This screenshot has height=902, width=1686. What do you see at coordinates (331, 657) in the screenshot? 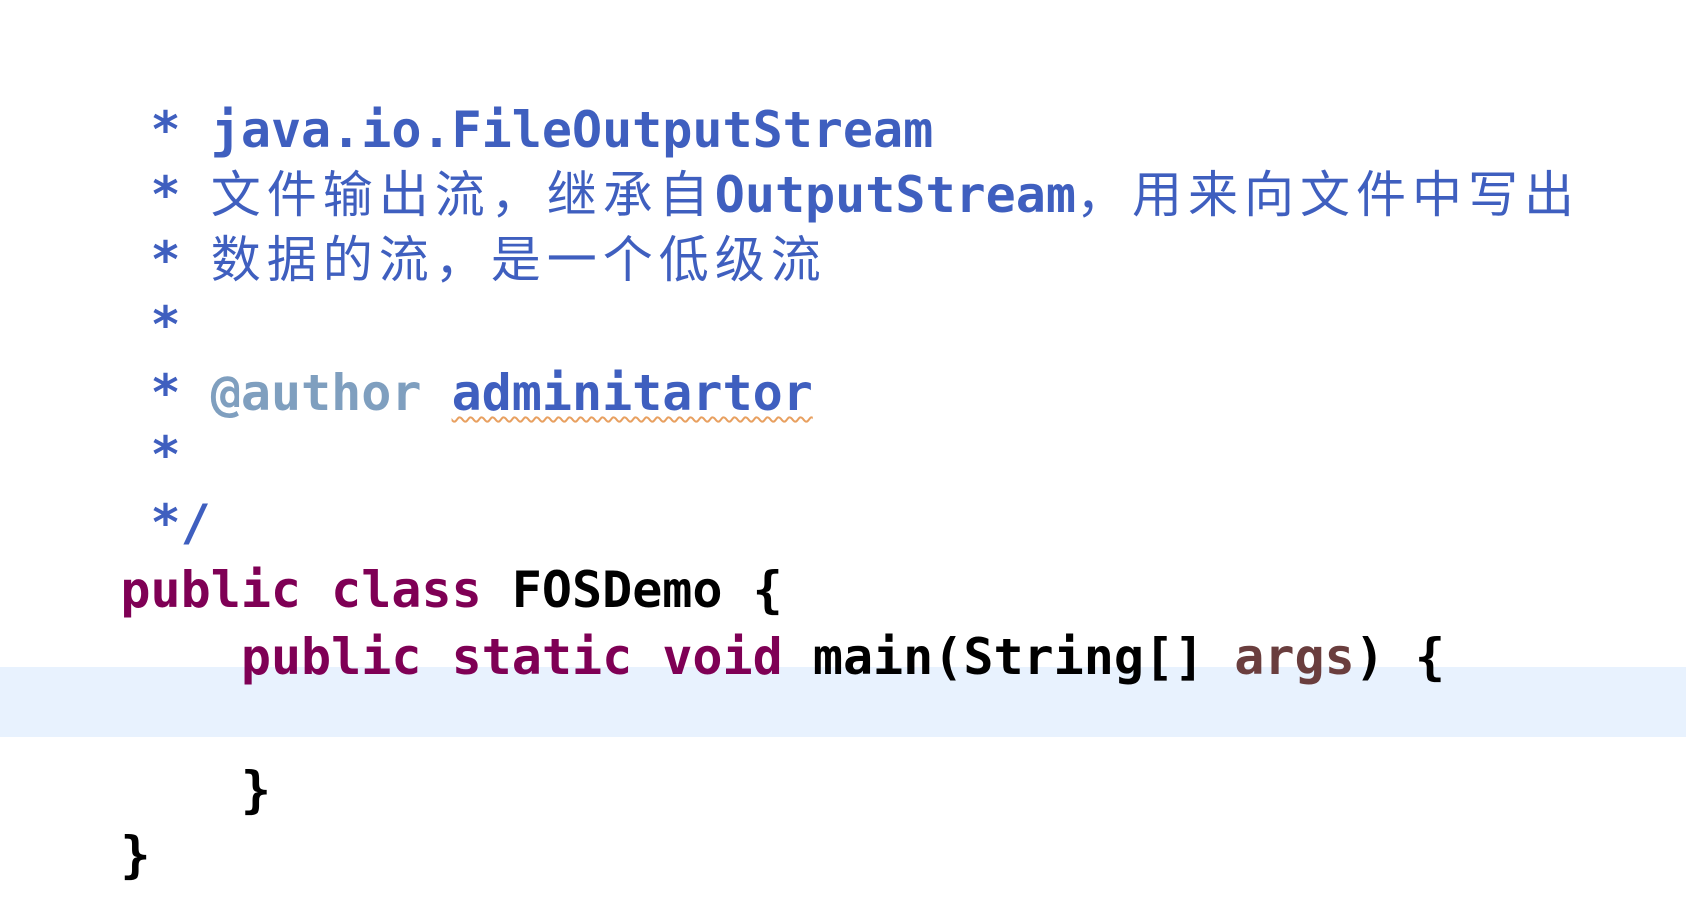
I see `keyword-public: public` at bounding box center [331, 657].